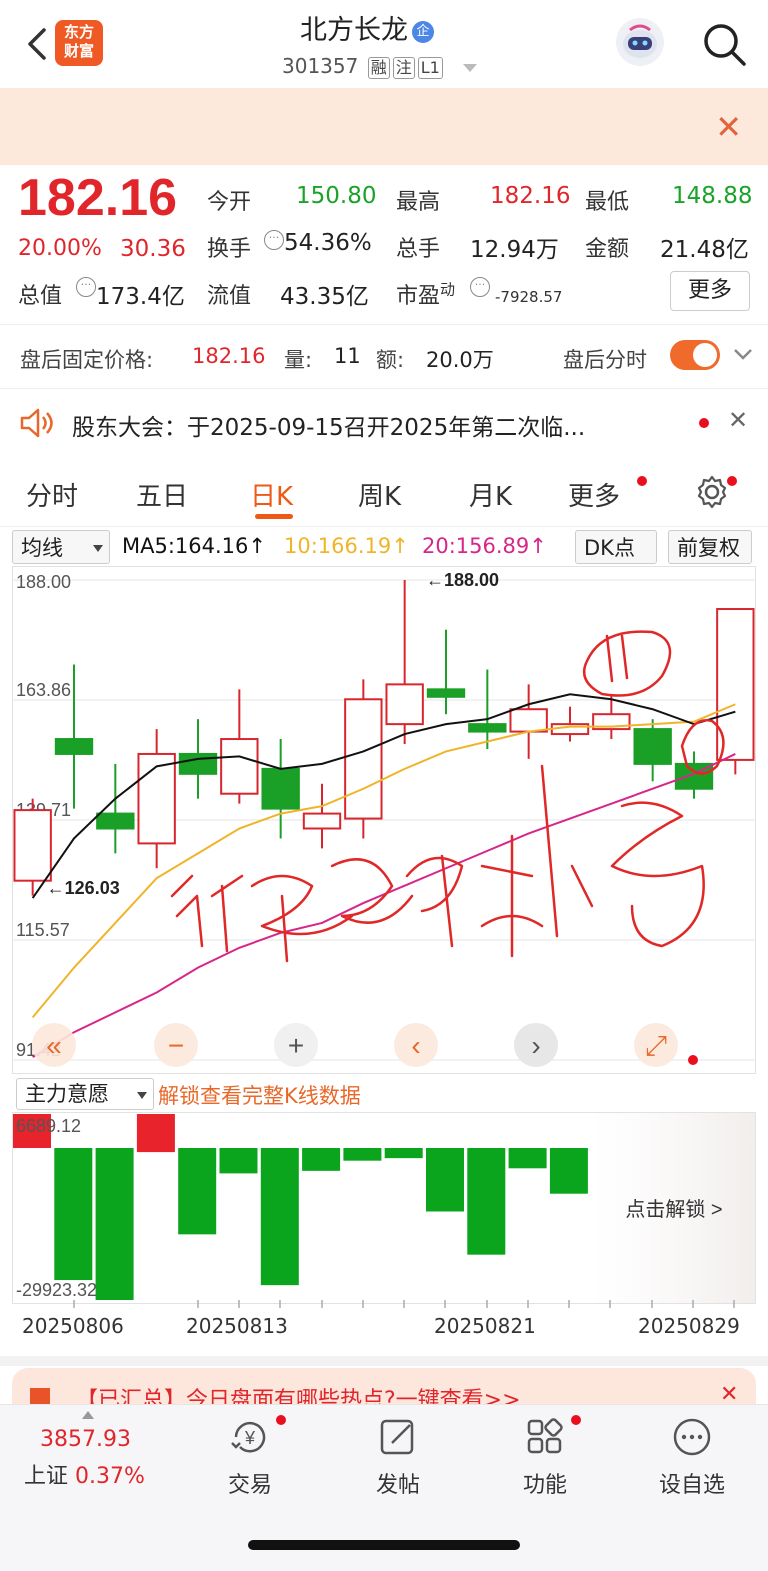 This screenshot has width=768, height=1571. What do you see at coordinates (367, 27) in the screenshot?
I see `stock-title: 北方长龙企` at bounding box center [367, 27].